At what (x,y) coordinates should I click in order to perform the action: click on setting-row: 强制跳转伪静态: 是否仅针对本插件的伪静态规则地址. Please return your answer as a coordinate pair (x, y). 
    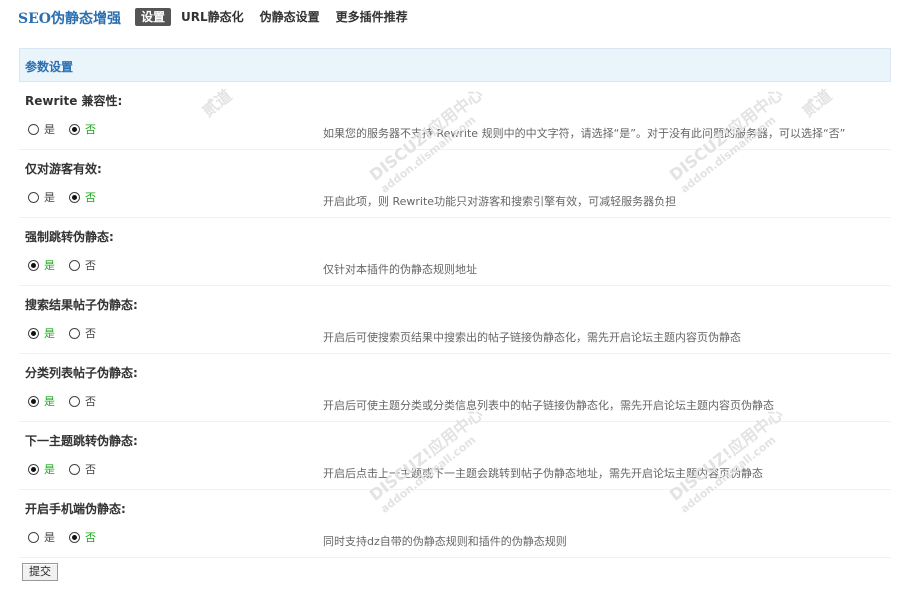
    Looking at the image, I should click on (455, 252).